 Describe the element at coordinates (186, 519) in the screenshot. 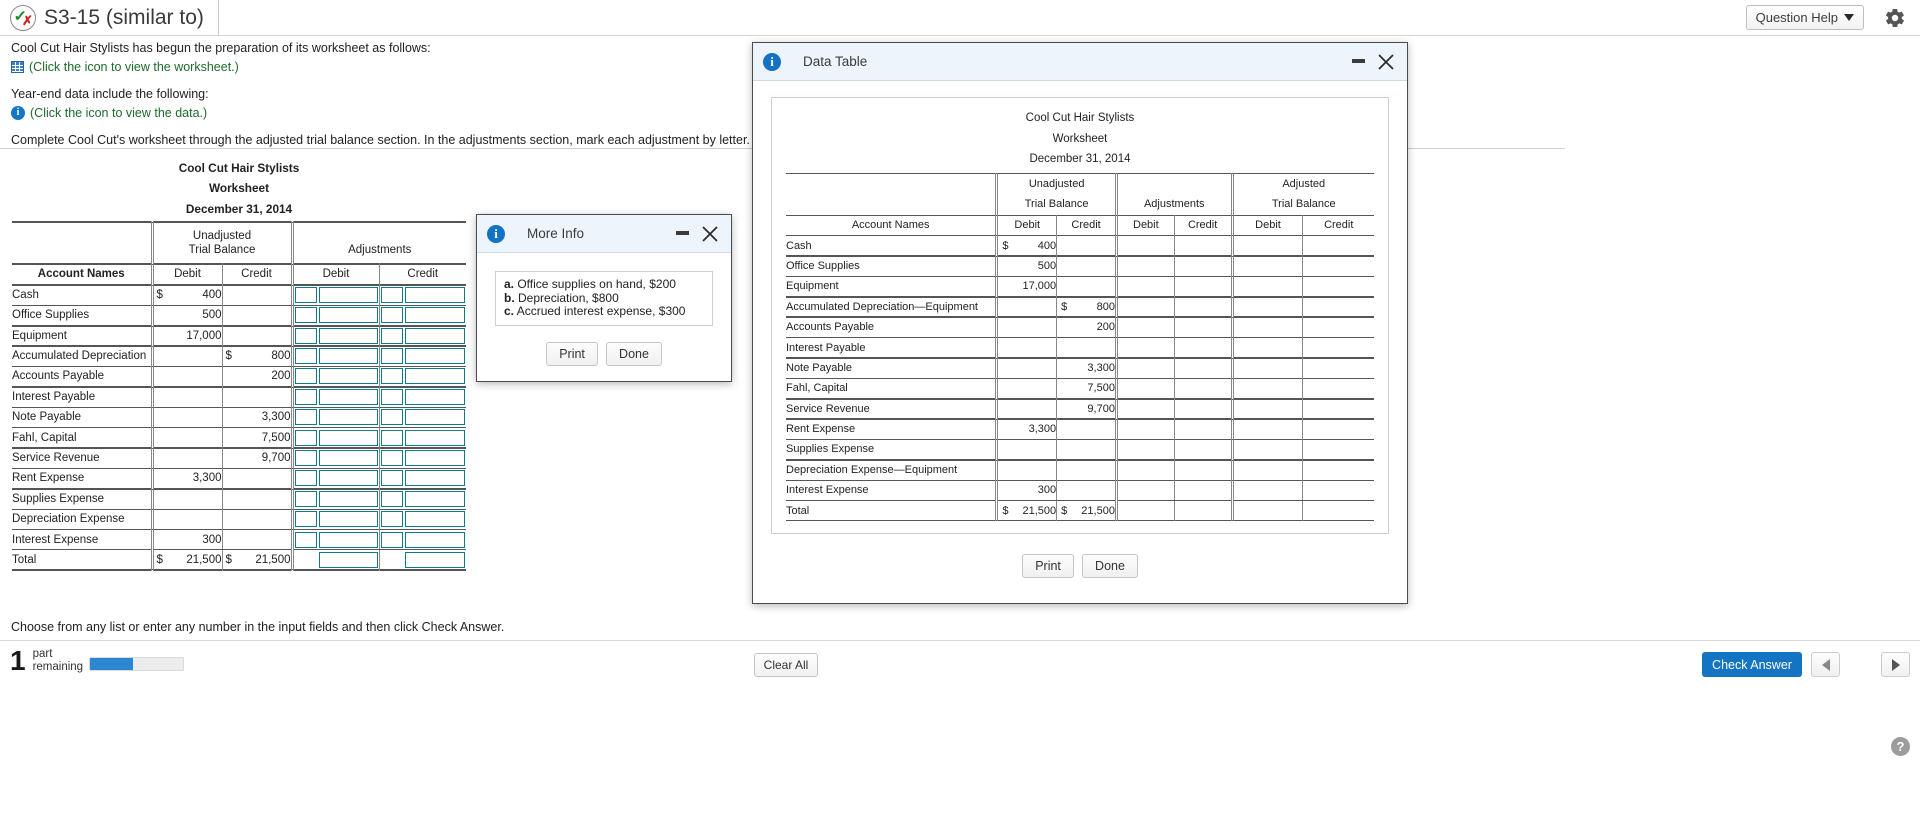

I see `worksheet-utb-debit` at that location.